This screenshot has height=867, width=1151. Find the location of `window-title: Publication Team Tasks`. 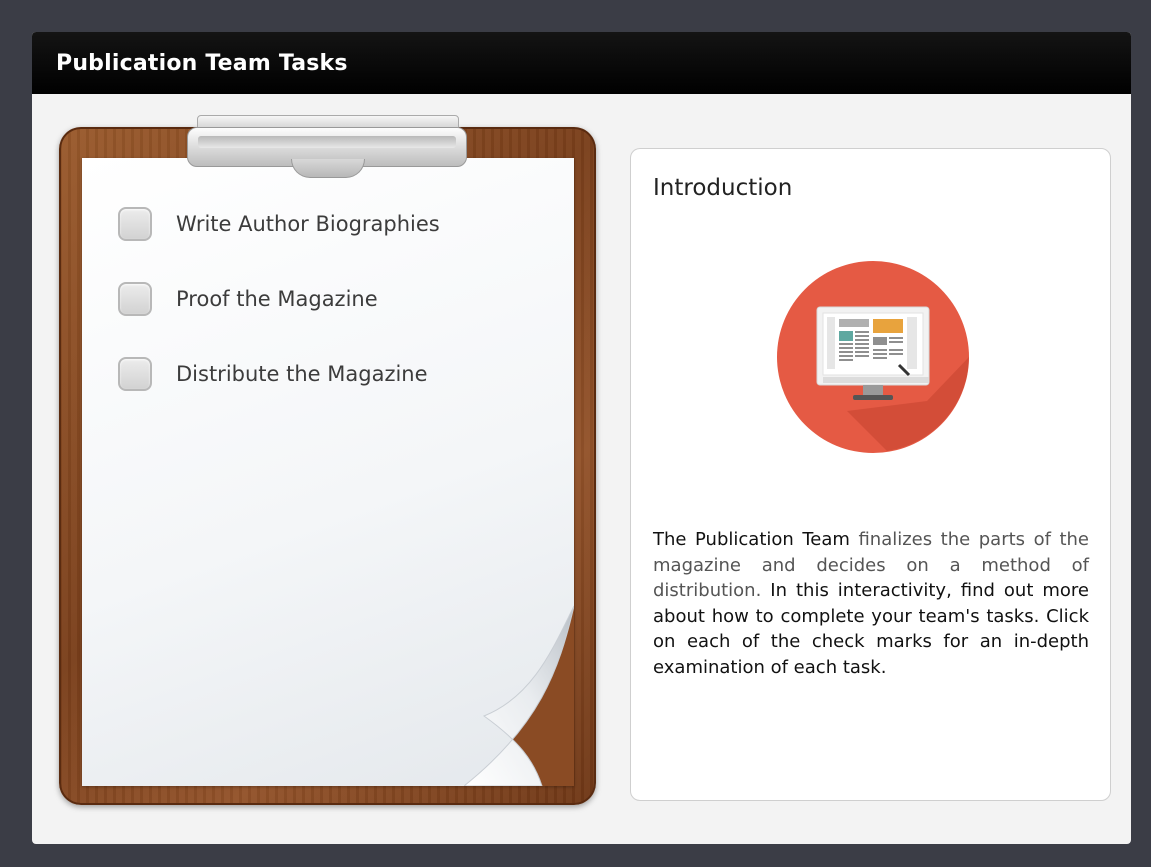

window-title: Publication Team Tasks is located at coordinates (202, 63).